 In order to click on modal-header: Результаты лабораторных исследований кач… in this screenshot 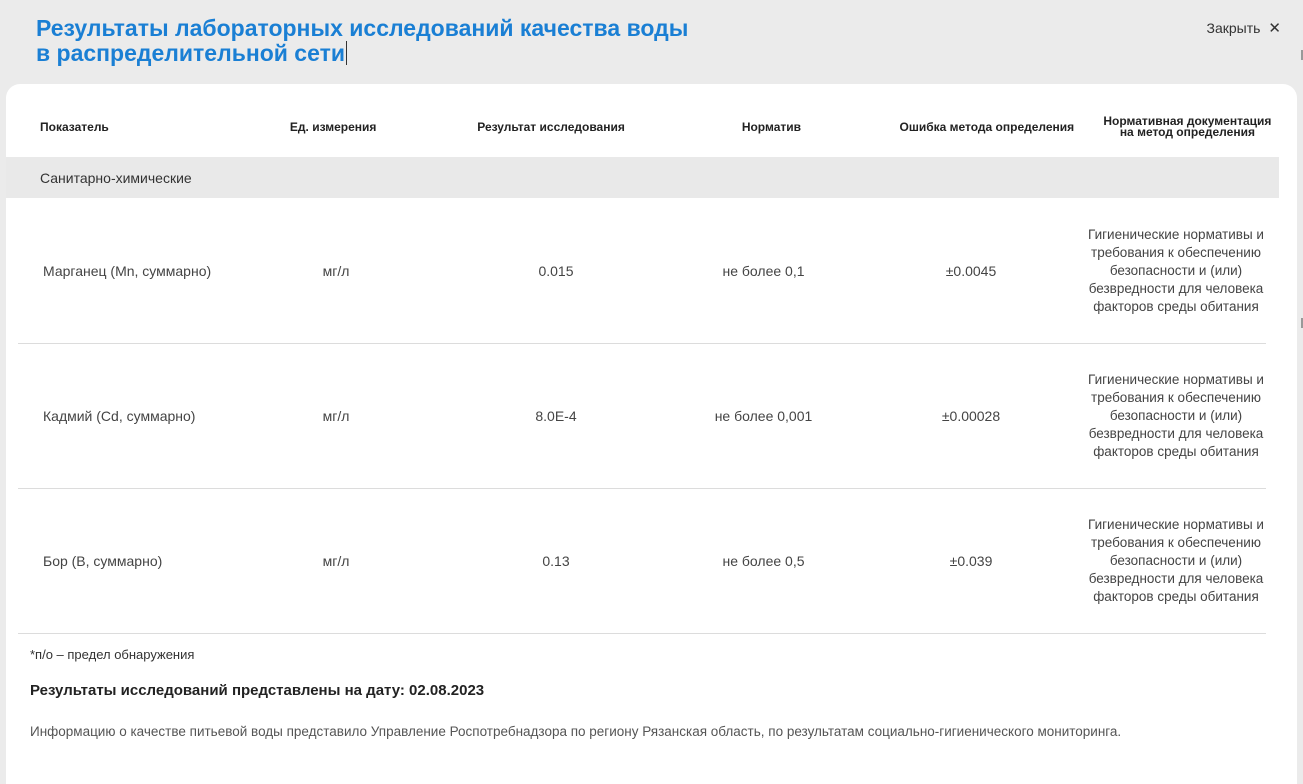, I will do `click(651, 42)`.